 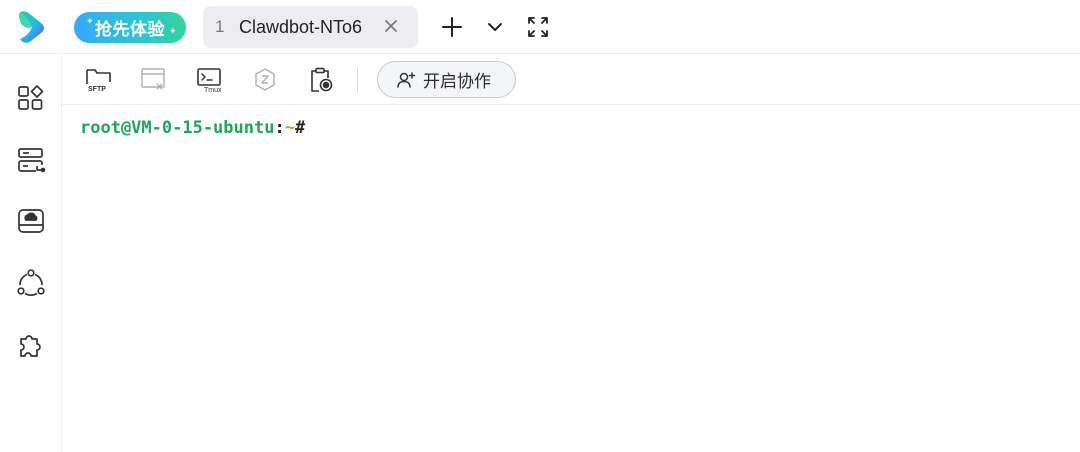 What do you see at coordinates (99, 80) in the screenshot?
I see `sftp-folder-icon: SFTP` at bounding box center [99, 80].